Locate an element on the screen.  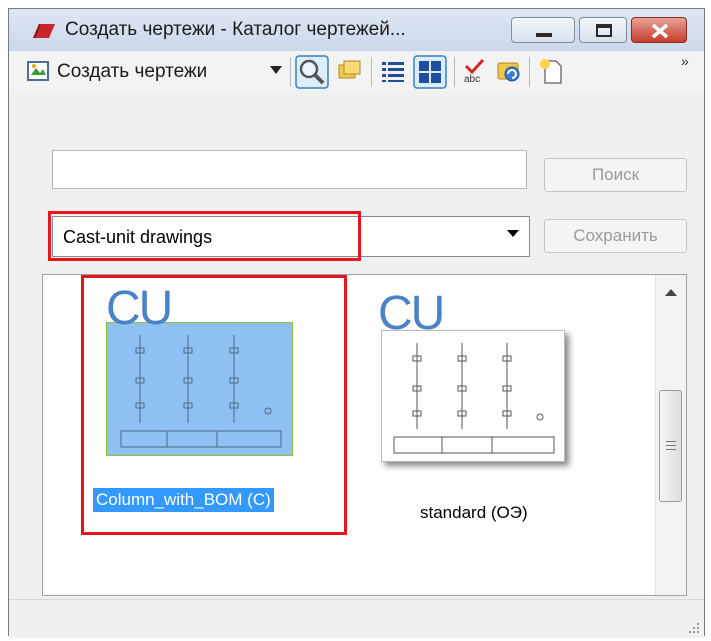
maximize-icon is located at coordinates (604, 30).